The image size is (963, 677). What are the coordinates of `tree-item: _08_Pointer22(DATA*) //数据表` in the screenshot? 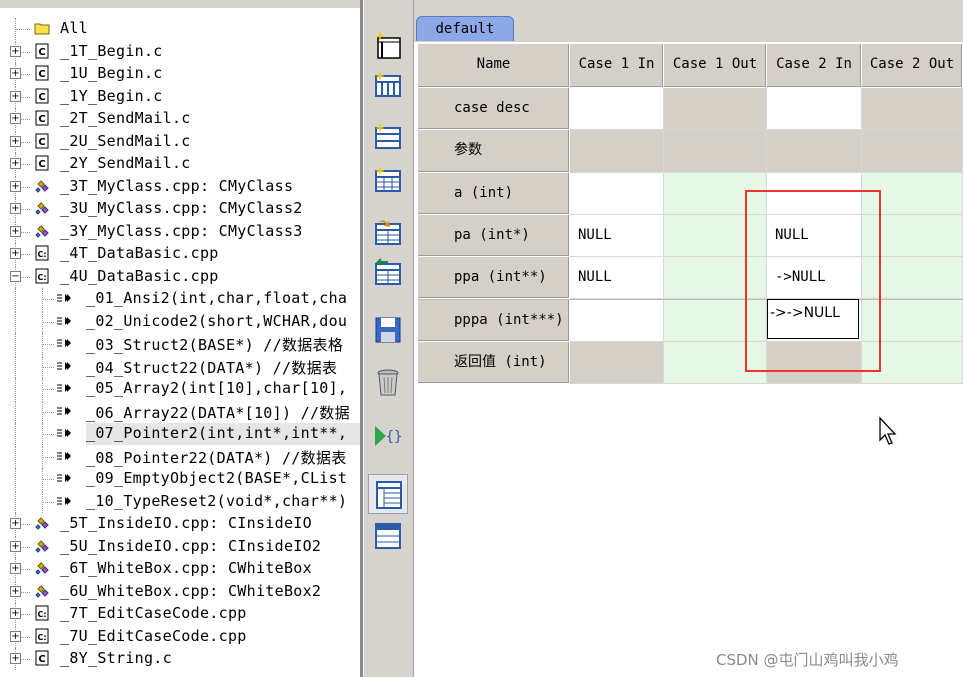 It's located at (180, 456).